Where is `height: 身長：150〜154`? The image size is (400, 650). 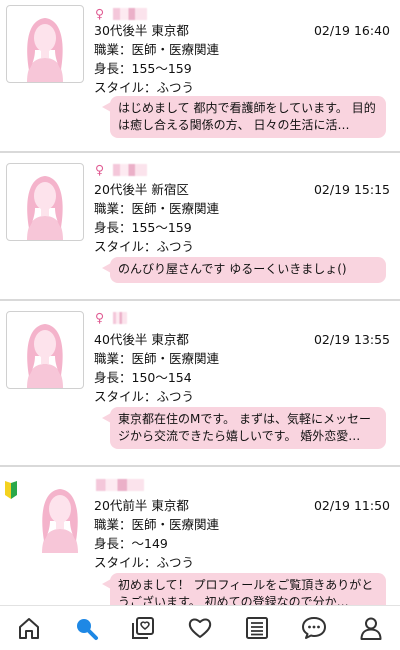
height: 身長：150〜154 is located at coordinates (143, 377).